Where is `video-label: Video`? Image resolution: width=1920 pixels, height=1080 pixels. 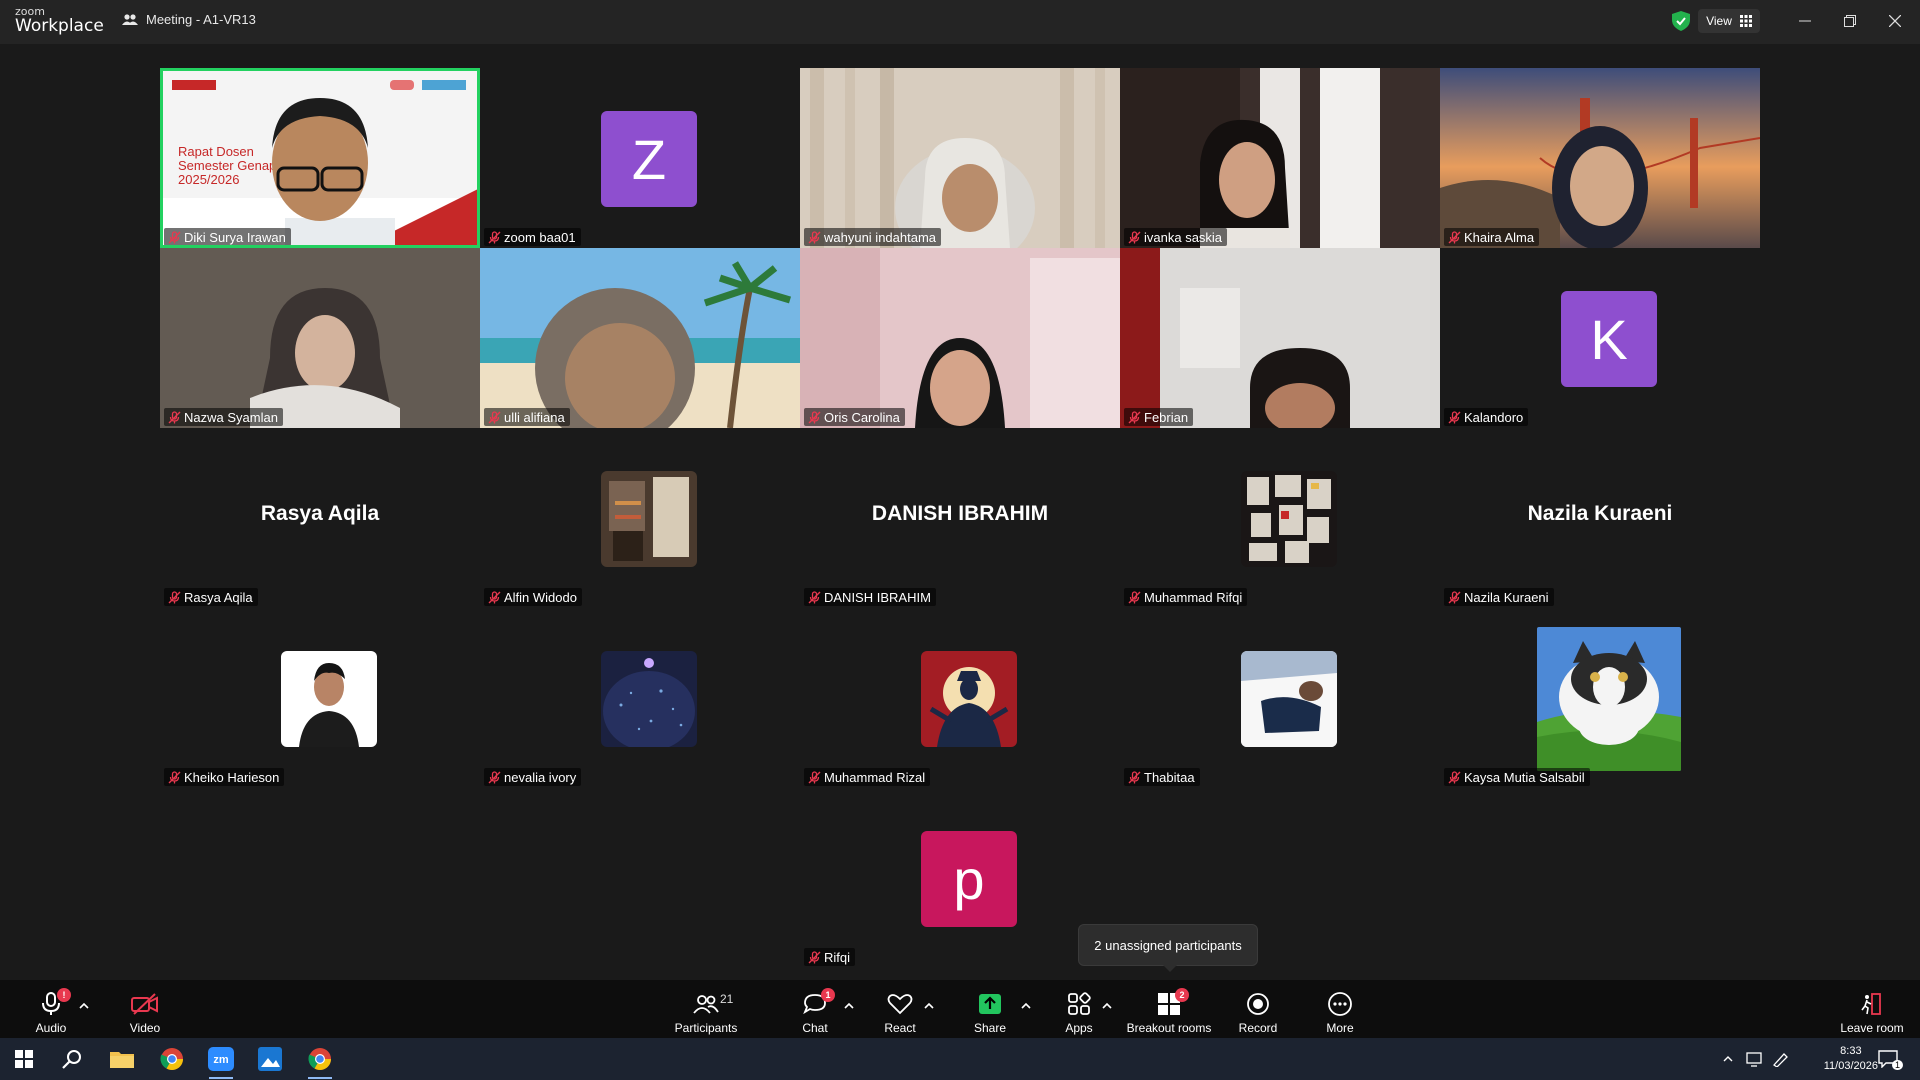
video-label: Video is located at coordinates (145, 1028).